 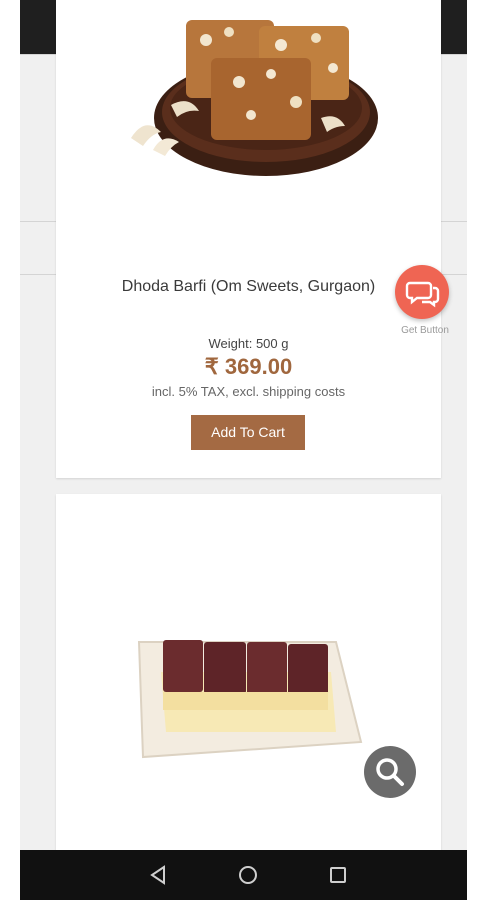 What do you see at coordinates (248, 432) in the screenshot?
I see `add-to-cart-button: Add To Cart` at bounding box center [248, 432].